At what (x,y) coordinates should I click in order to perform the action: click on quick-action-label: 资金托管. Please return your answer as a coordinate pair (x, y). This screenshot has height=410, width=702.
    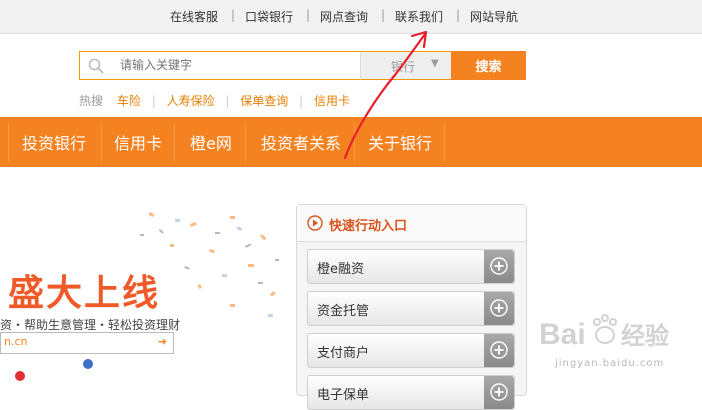
    Looking at the image, I should click on (343, 311).